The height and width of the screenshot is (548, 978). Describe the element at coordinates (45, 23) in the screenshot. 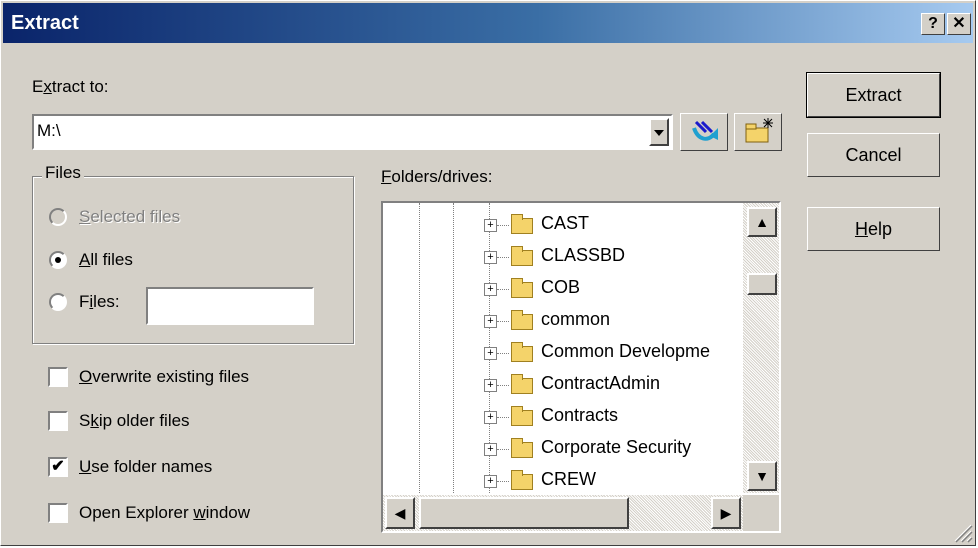

I see `window-title: Extract` at that location.